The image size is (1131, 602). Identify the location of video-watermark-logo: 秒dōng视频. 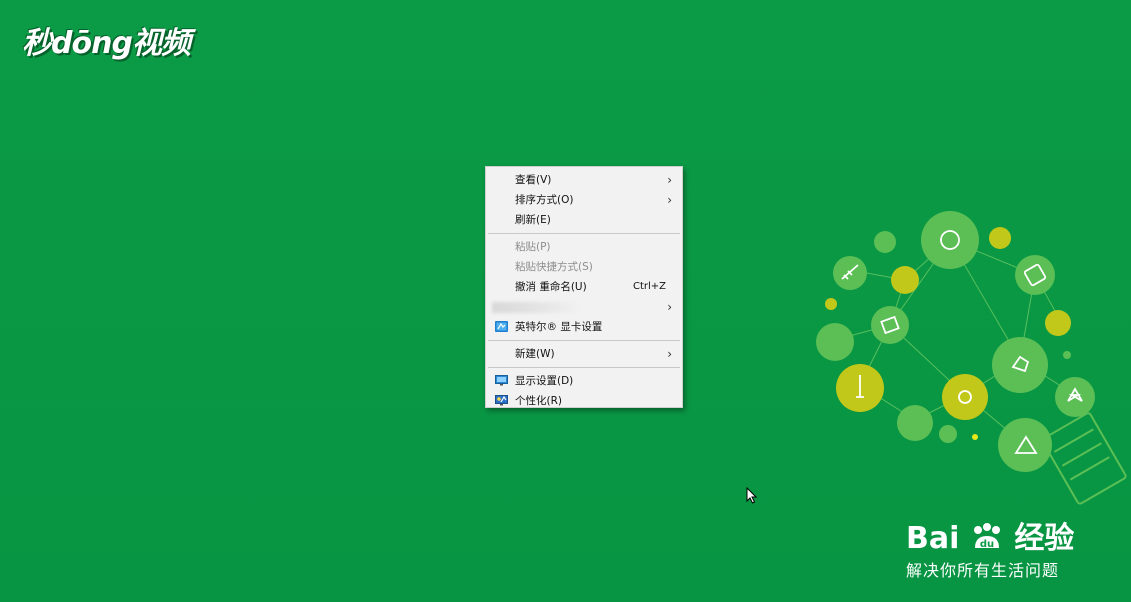
(106, 40).